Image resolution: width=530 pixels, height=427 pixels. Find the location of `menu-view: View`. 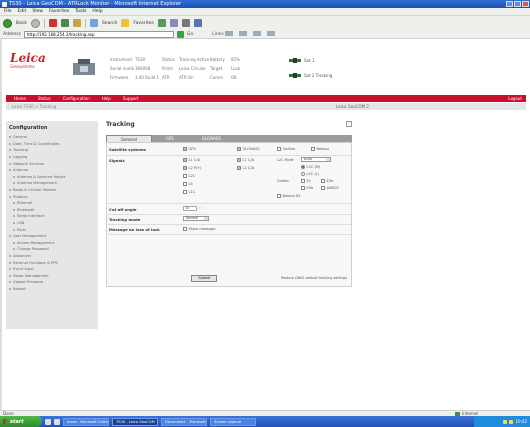

menu-view: View is located at coordinates (37, 11).